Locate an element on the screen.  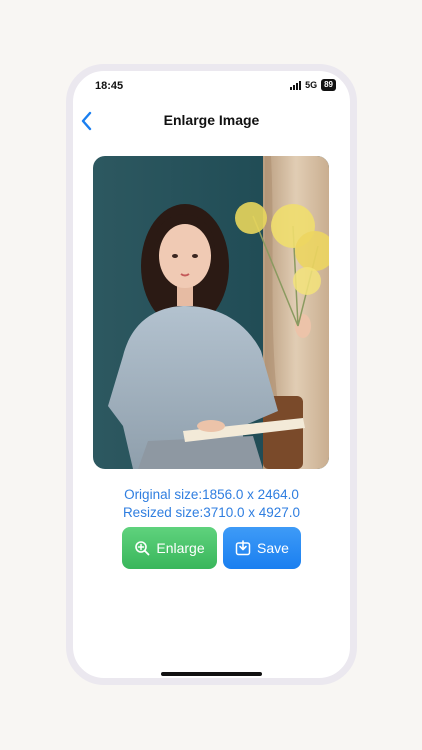
status-indicators: 5G 89 is located at coordinates (313, 85).